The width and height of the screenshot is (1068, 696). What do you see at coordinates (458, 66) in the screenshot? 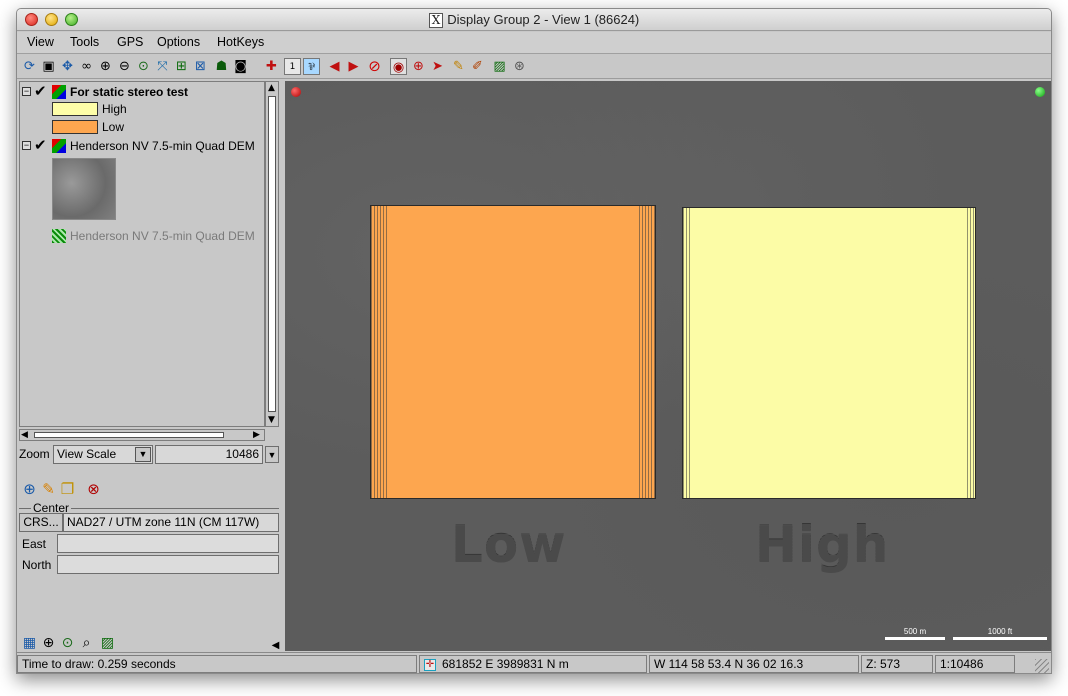
I see `pencil-icon: ✎` at bounding box center [458, 66].